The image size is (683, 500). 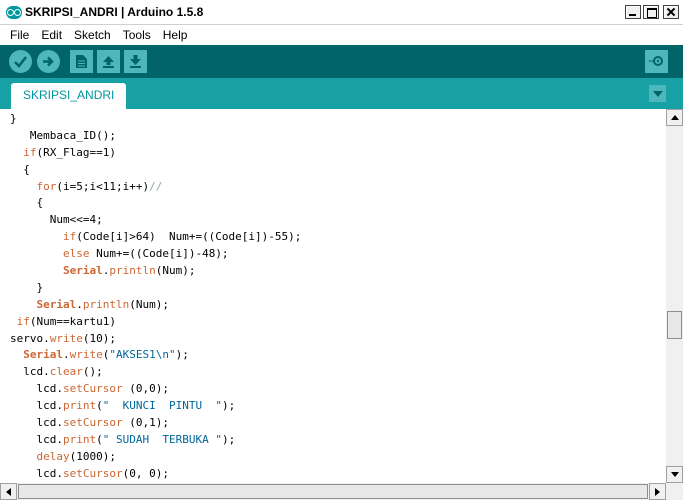 I want to click on scroll-right-icon, so click(x=657, y=491).